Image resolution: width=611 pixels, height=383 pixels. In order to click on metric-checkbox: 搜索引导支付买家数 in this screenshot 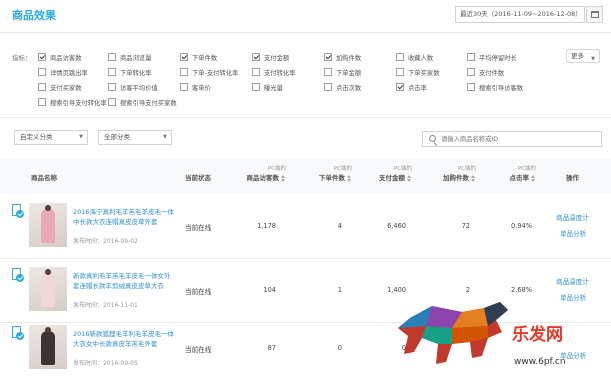, I will do `click(142, 102)`.